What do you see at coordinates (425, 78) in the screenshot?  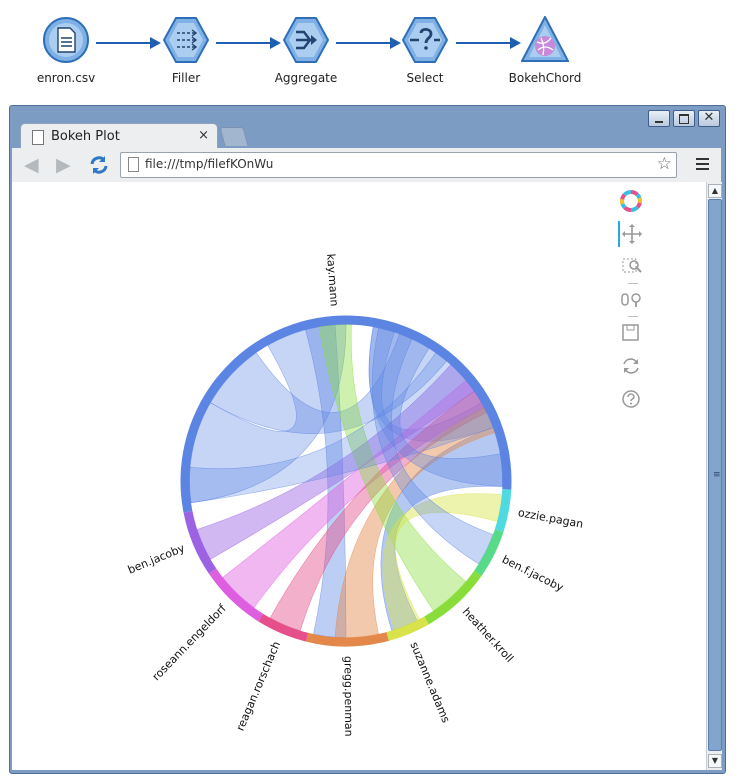 I see `pipeline-node-label: Select` at bounding box center [425, 78].